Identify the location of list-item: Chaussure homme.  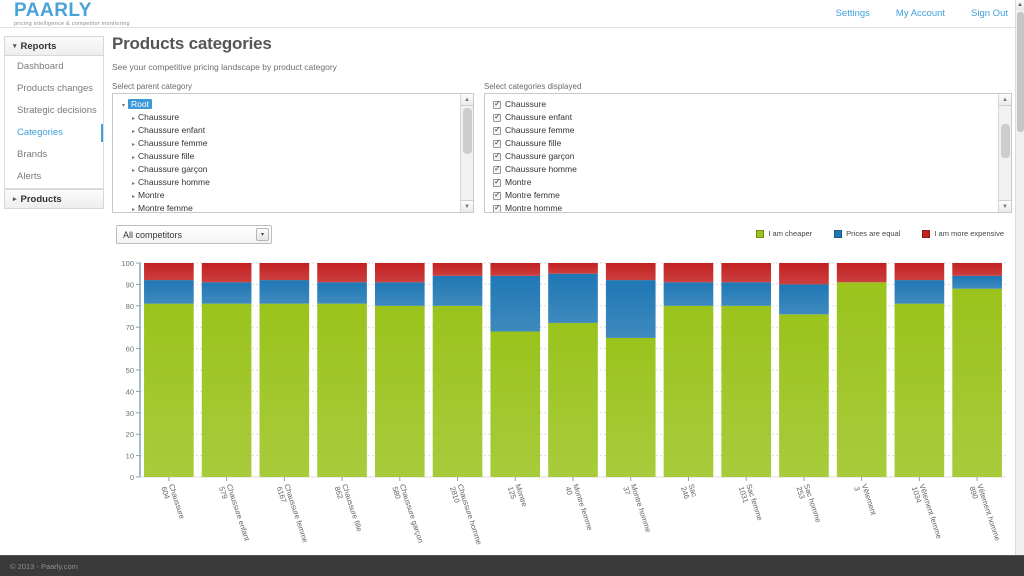
(743, 169).